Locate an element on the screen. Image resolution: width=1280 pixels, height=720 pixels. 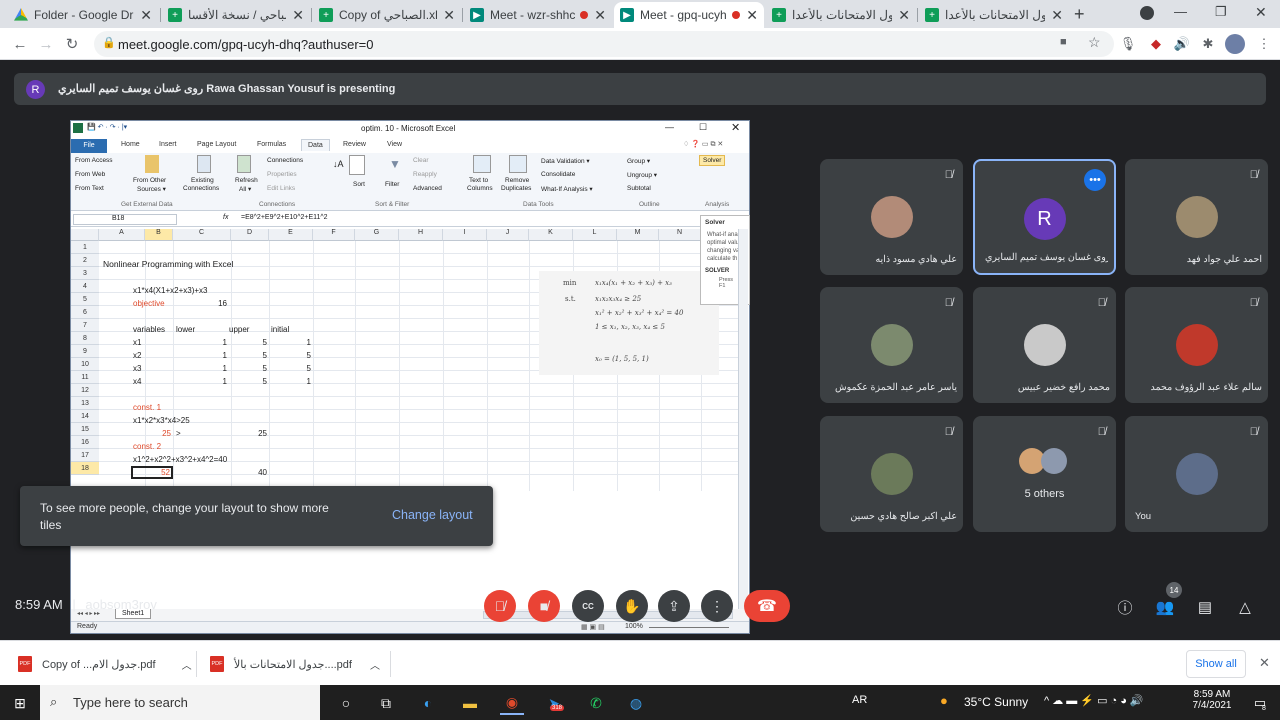
more-options-button: ⋮ is located at coordinates (717, 606).